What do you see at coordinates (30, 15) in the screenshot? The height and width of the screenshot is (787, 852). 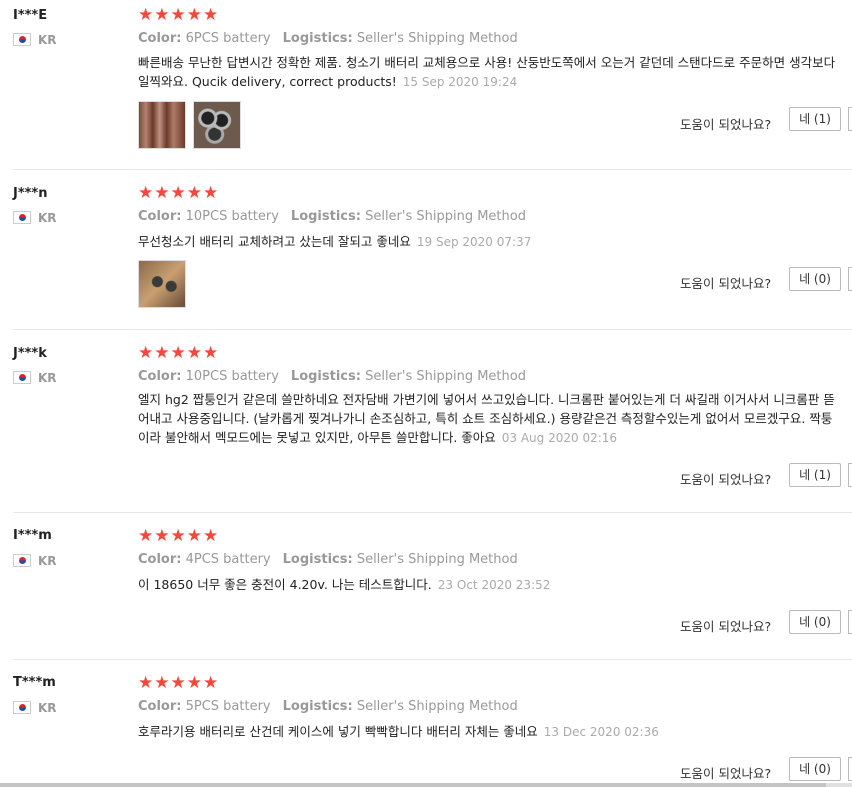 I see `reviewer-name: I***E` at bounding box center [30, 15].